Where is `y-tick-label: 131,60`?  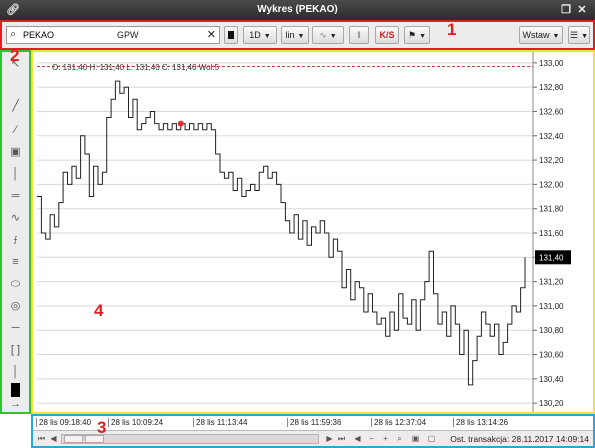 y-tick-label: 131,60 is located at coordinates (551, 233).